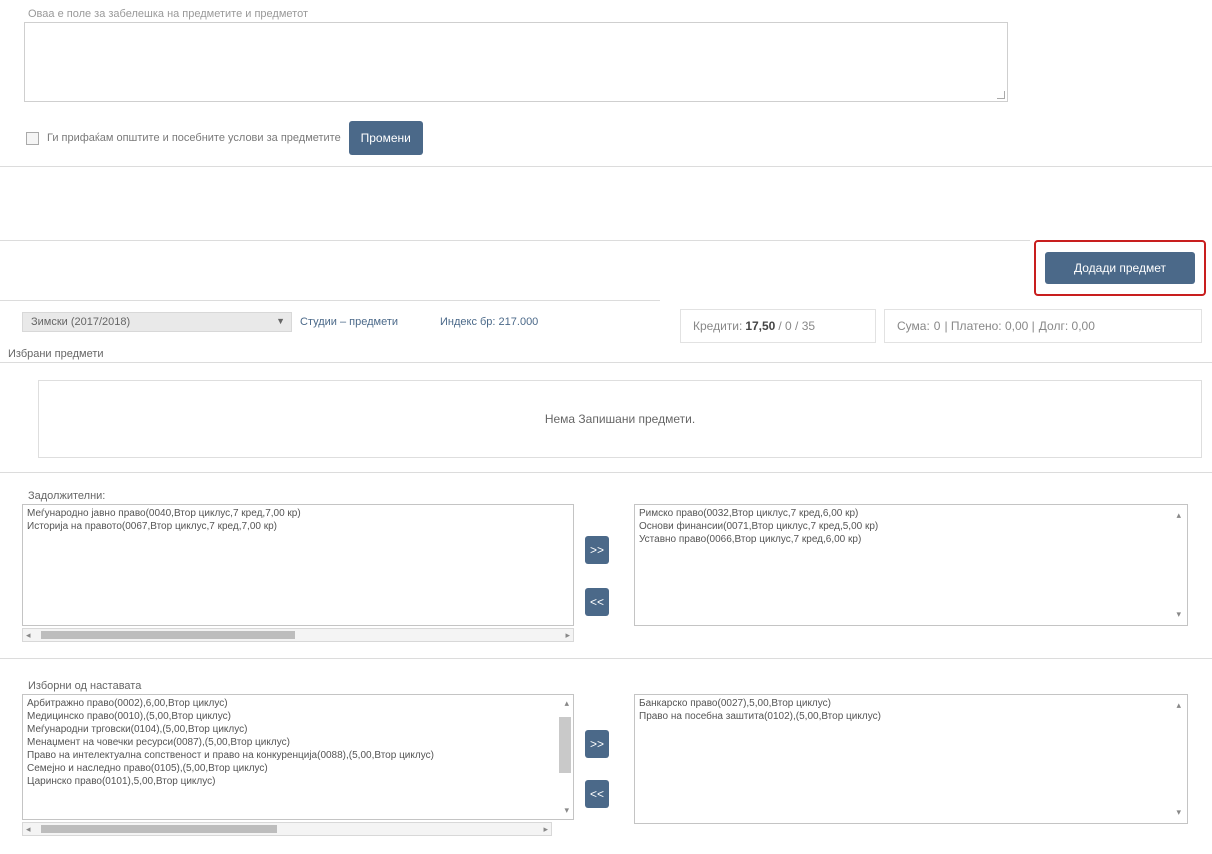 The width and height of the screenshot is (1212, 854). What do you see at coordinates (289, 781) in the screenshot?
I see `list-item: Царинско право(0101),5,00,Втор циклус)` at bounding box center [289, 781].